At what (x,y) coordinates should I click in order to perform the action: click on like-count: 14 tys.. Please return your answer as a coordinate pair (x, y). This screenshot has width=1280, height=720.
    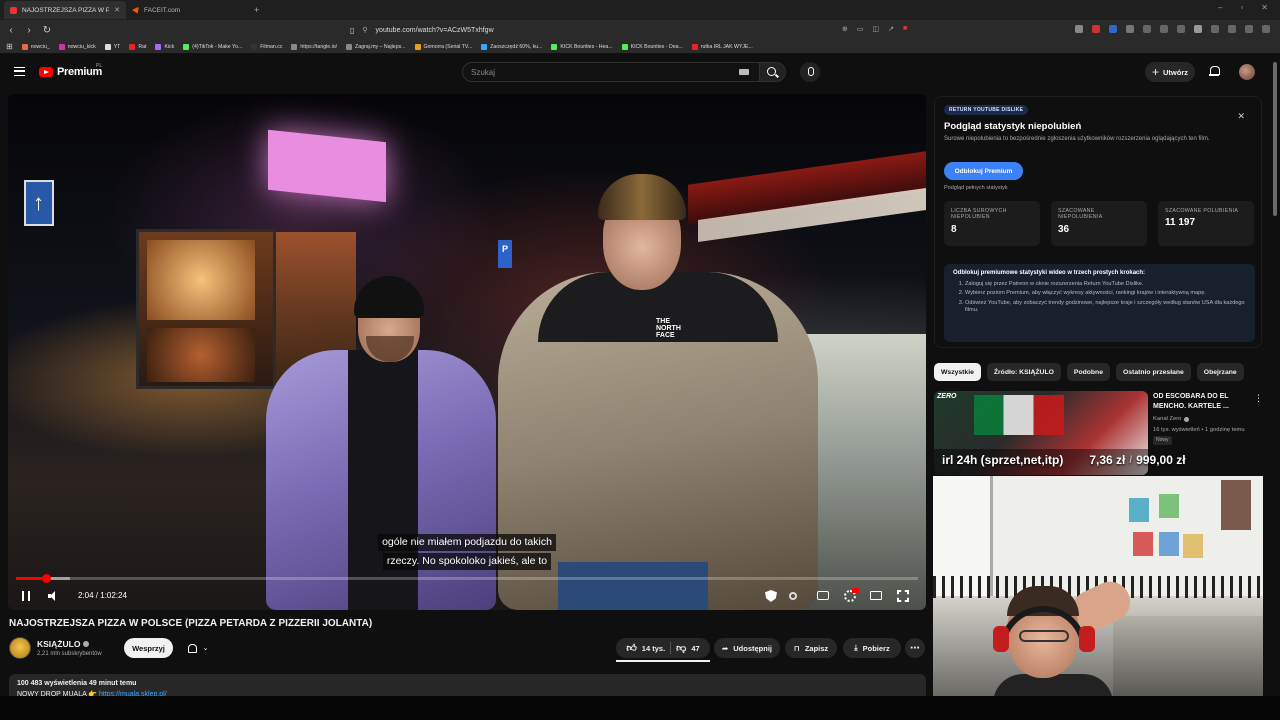
    Looking at the image, I should click on (653, 648).